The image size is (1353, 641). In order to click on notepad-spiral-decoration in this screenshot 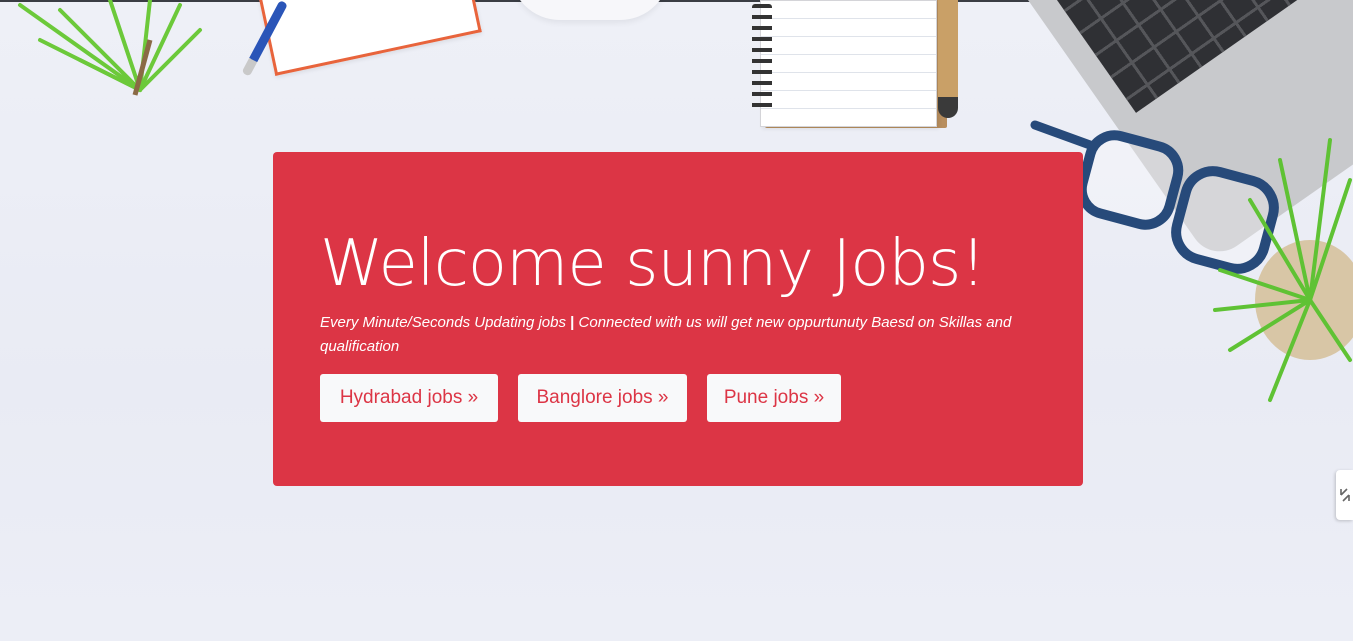, I will do `click(762, 59)`.